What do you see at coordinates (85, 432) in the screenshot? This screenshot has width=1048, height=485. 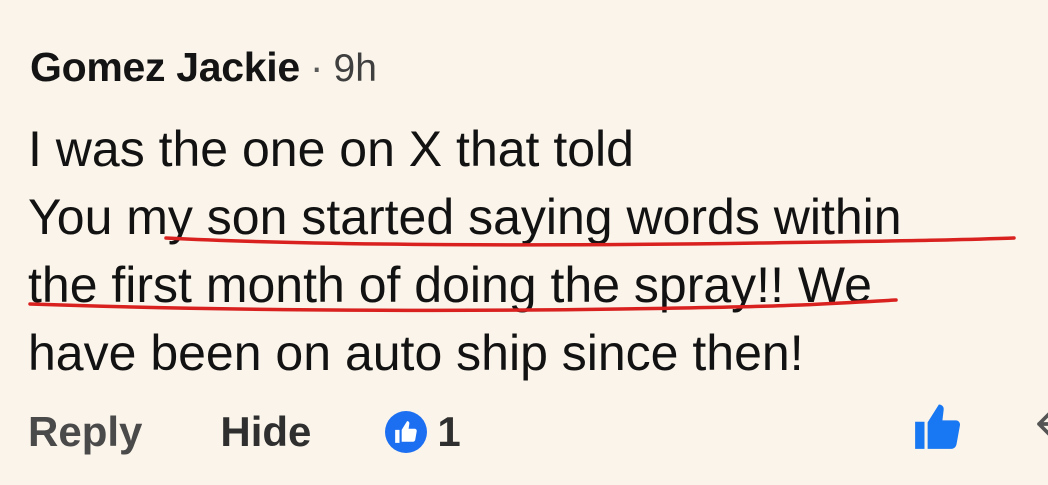 I see `reply-button: Reply` at bounding box center [85, 432].